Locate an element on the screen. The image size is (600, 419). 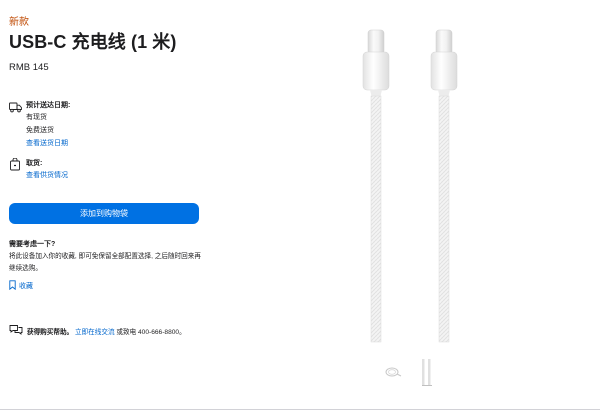
consider-description: 将此设备加入你的收藏, 即可免保留全部配置选择, 之后随时回来再继续选购。 is located at coordinates (105, 262).